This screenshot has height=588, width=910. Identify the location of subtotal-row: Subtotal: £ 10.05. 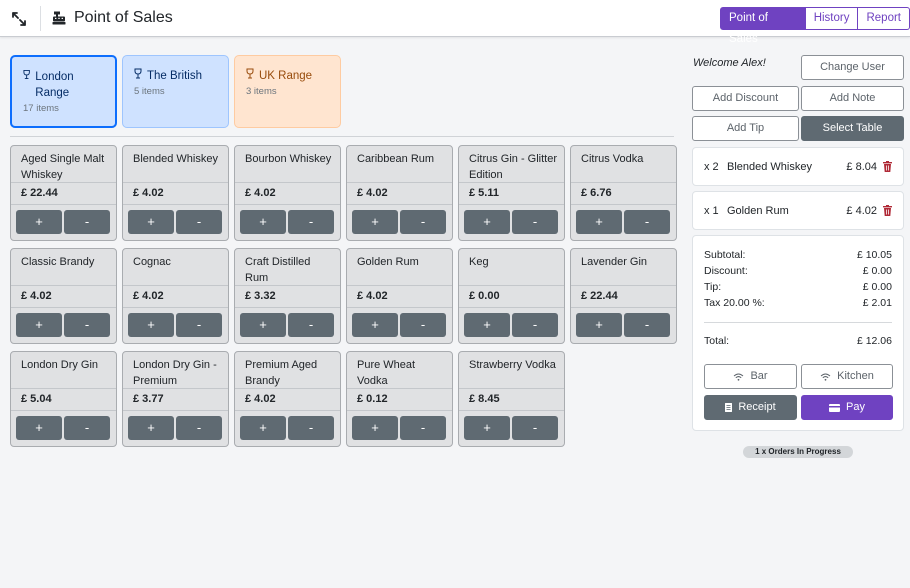
(798, 255).